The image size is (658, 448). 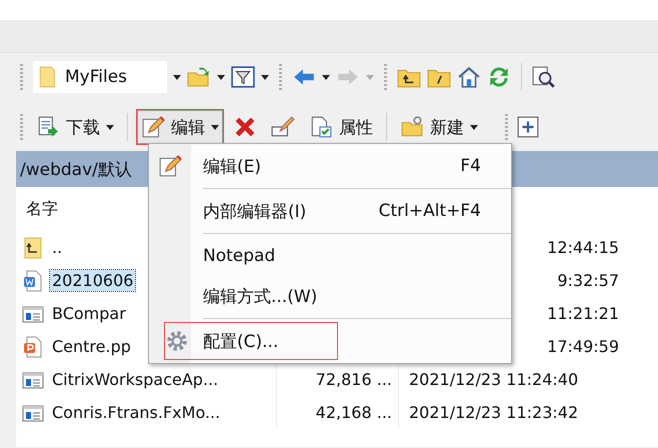 What do you see at coordinates (283, 127) in the screenshot?
I see `rename-icon` at bounding box center [283, 127].